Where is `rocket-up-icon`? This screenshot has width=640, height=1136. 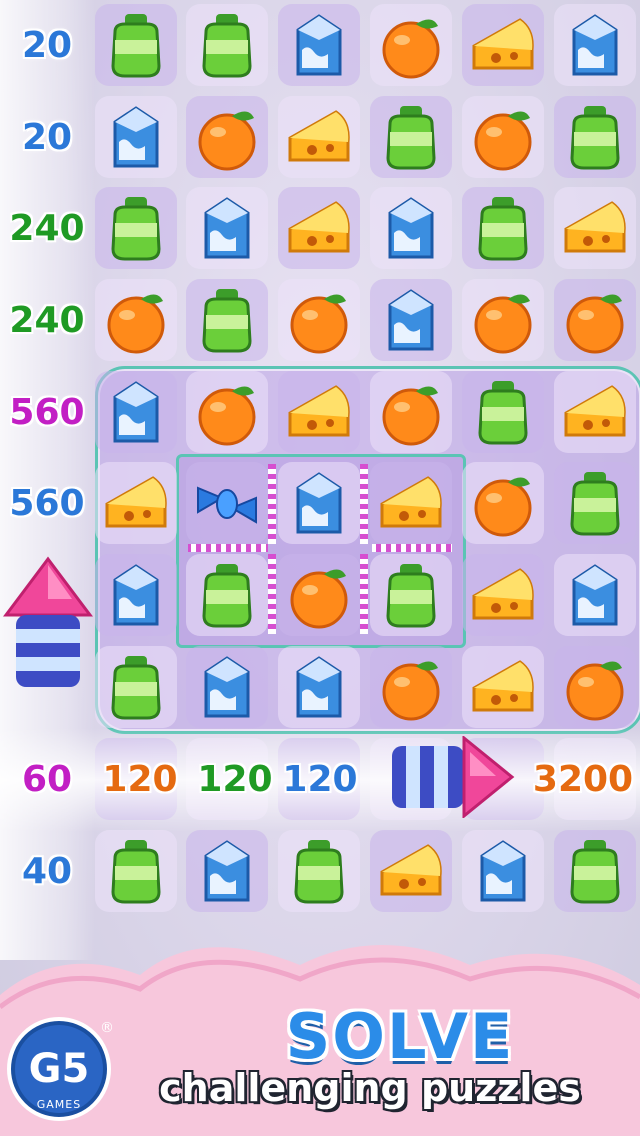 rocket-up-icon is located at coordinates (48, 625).